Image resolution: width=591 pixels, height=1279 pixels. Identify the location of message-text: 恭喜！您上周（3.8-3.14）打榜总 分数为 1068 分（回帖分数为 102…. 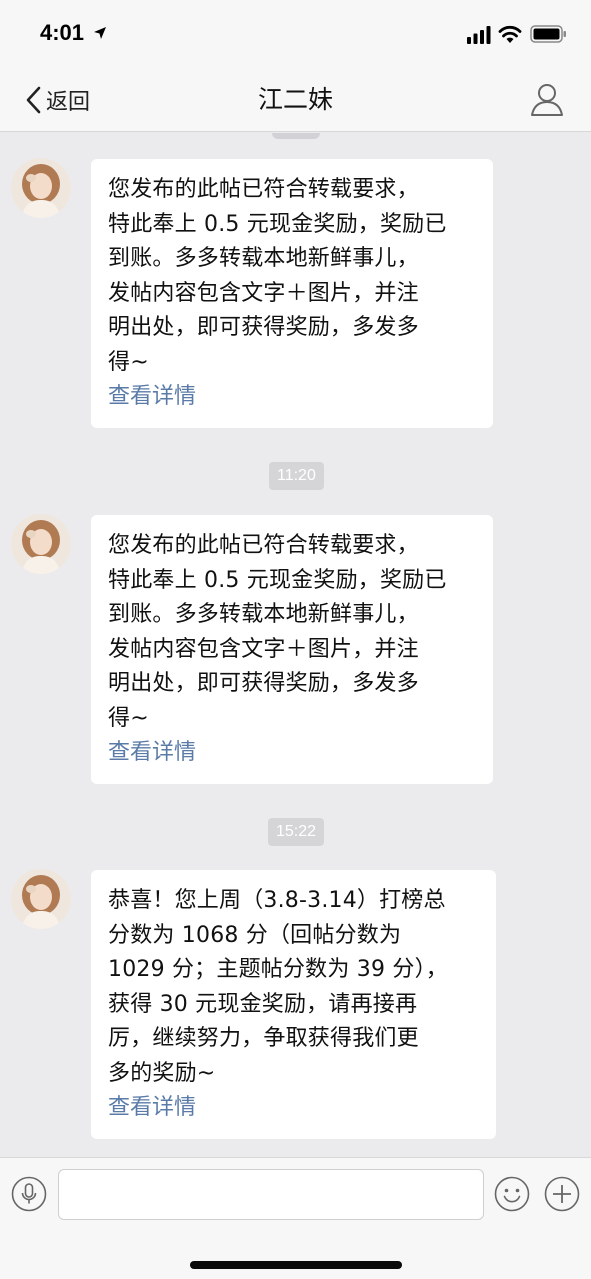
(278, 987).